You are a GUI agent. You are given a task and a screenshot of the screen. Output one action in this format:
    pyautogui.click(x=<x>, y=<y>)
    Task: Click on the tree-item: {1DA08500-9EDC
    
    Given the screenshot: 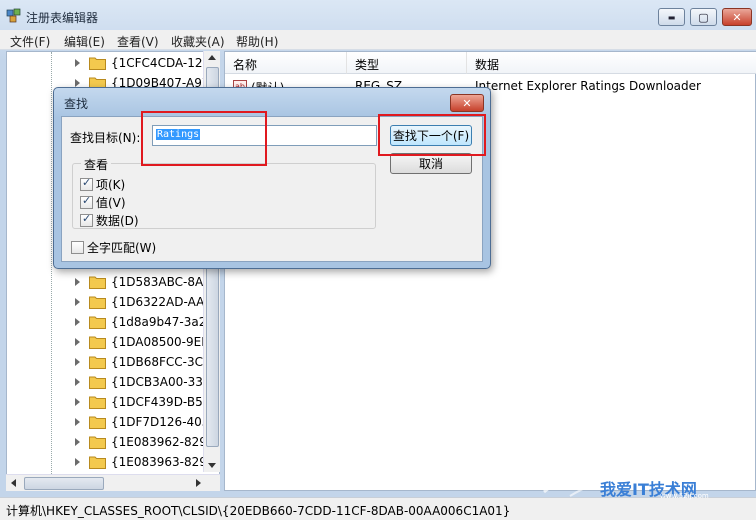 What is the action you would take?
    pyautogui.click(x=113, y=342)
    